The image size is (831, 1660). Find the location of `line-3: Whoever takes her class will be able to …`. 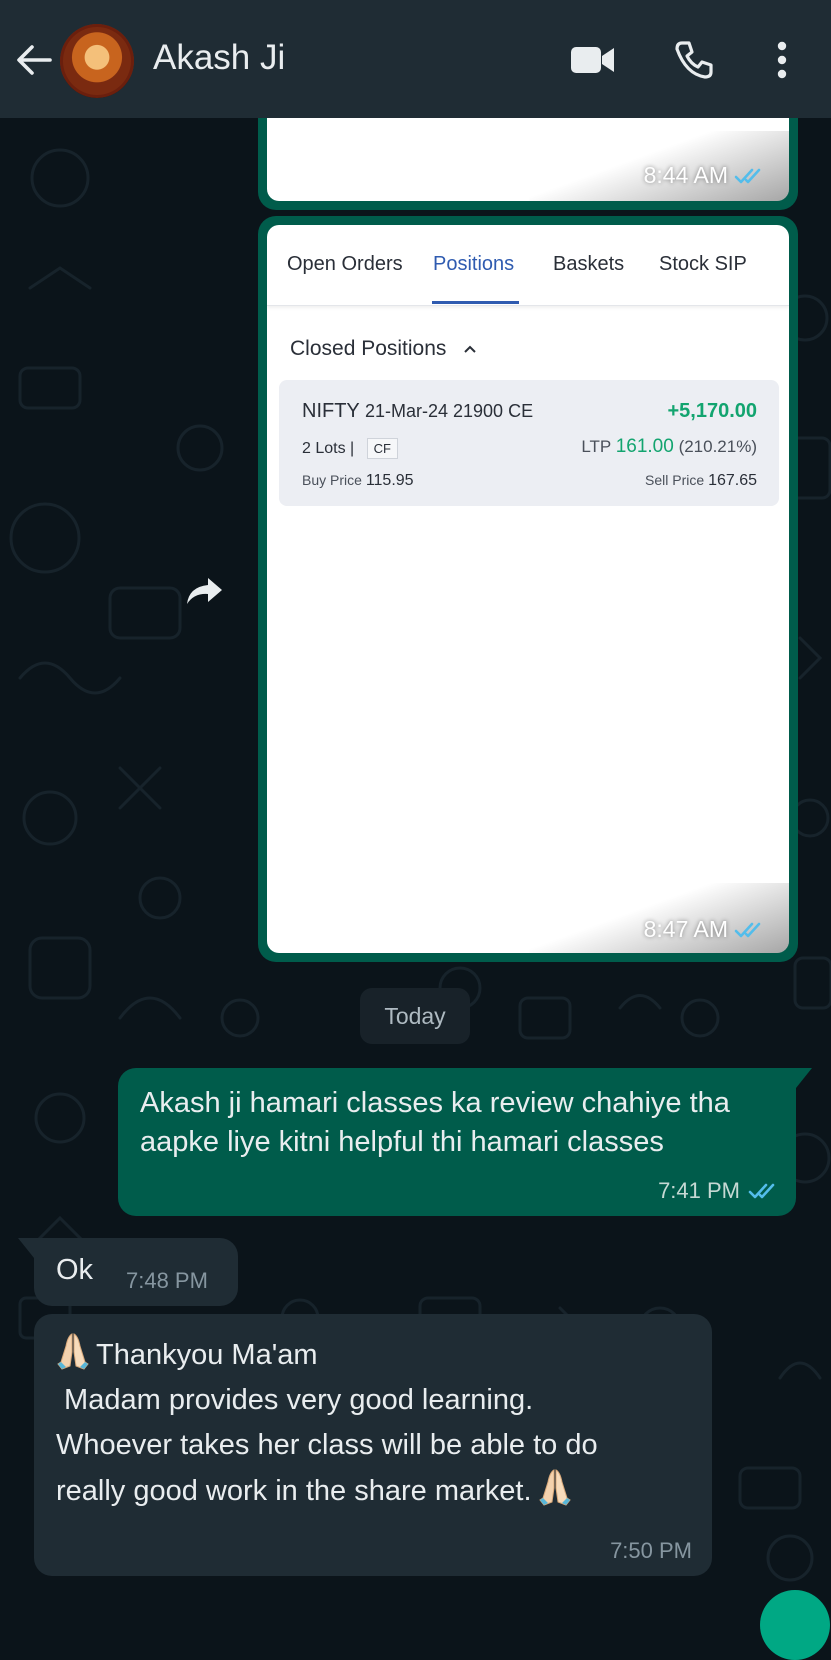

line-3: Whoever takes her class will be able to … is located at coordinates (327, 1445).